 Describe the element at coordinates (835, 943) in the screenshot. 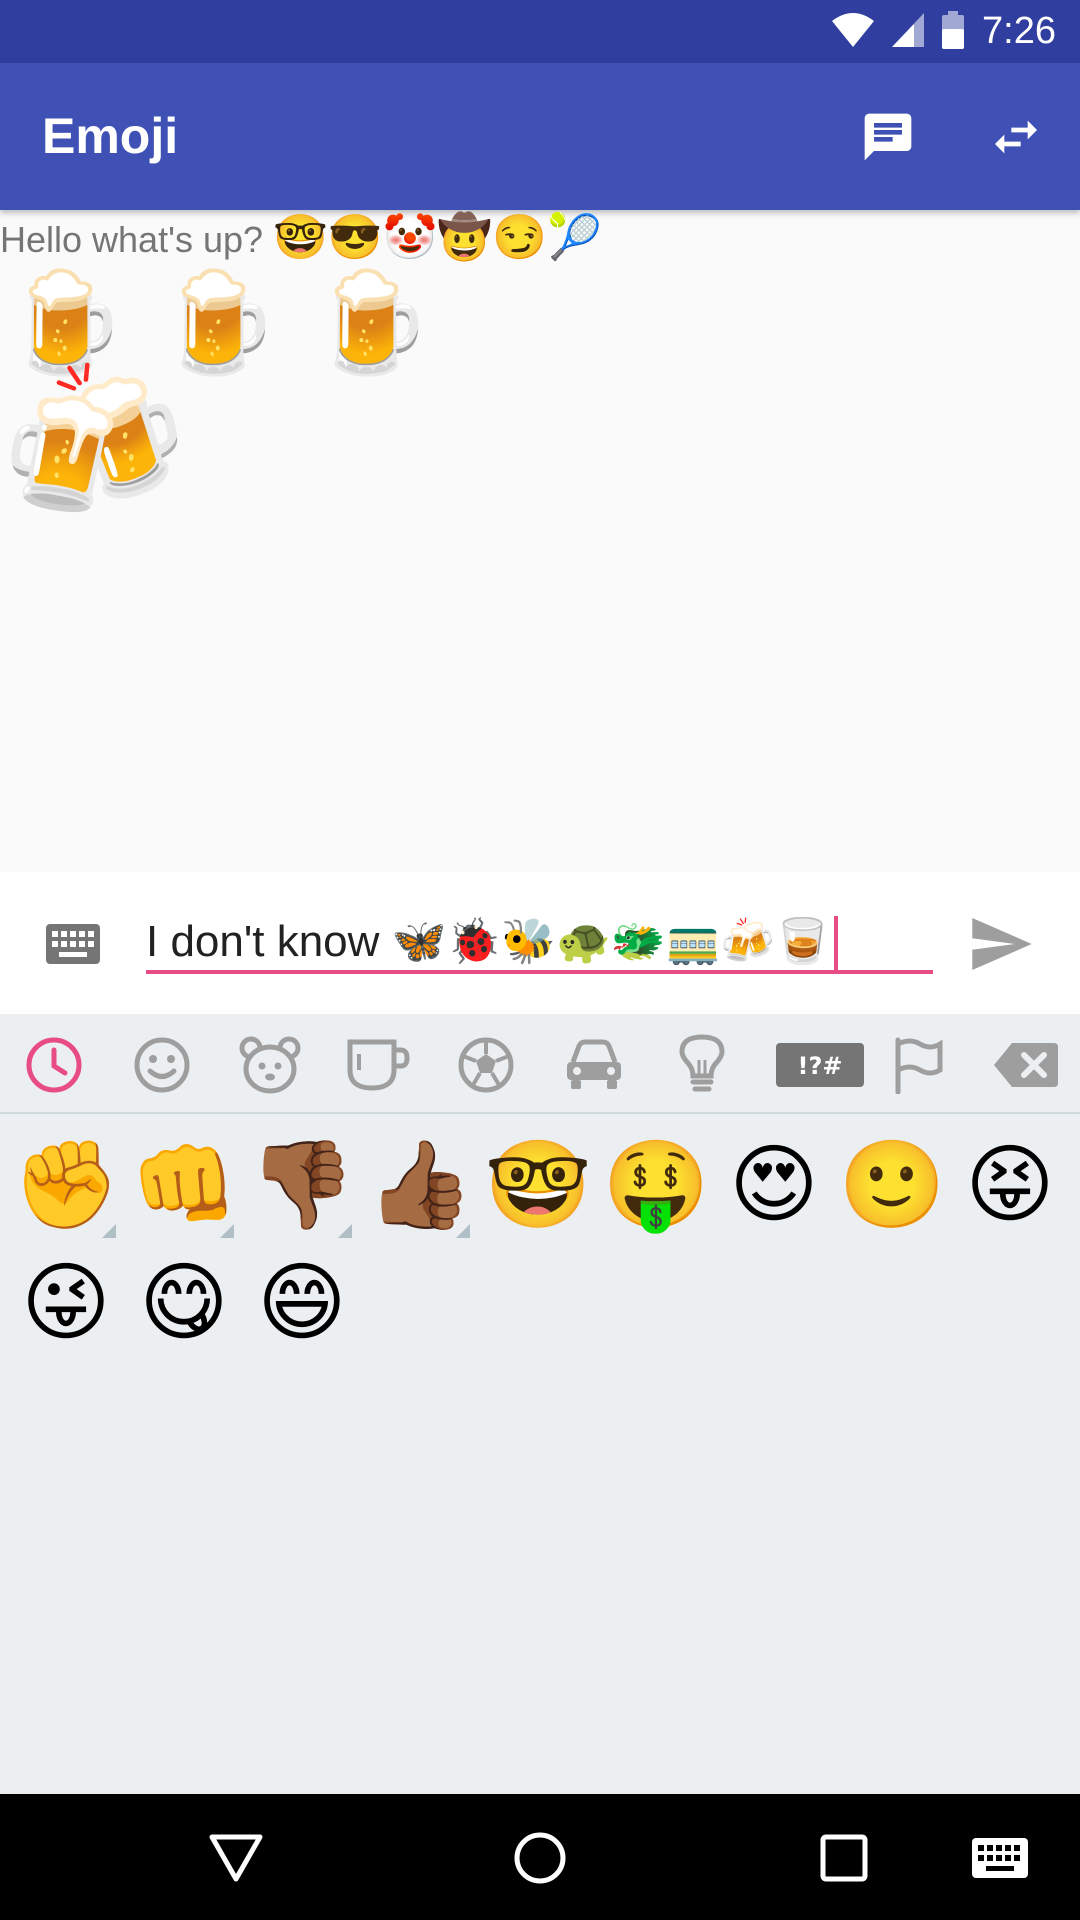

I see `text-cursor` at that location.